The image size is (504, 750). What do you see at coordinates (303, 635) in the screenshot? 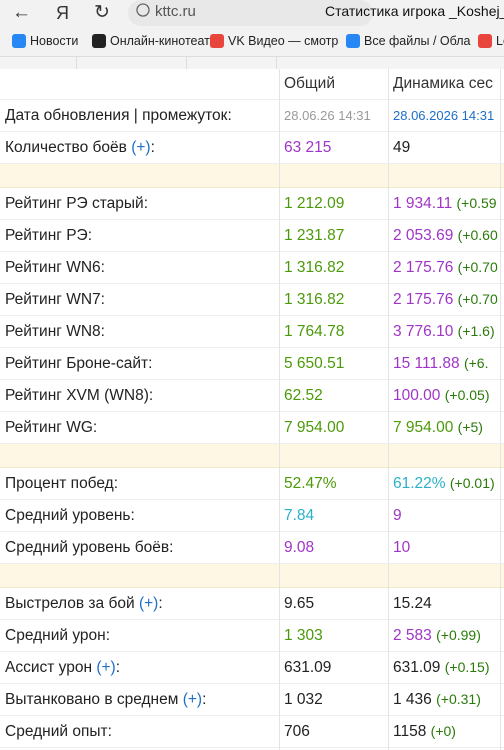
I see `total-value: 1 303` at bounding box center [303, 635].